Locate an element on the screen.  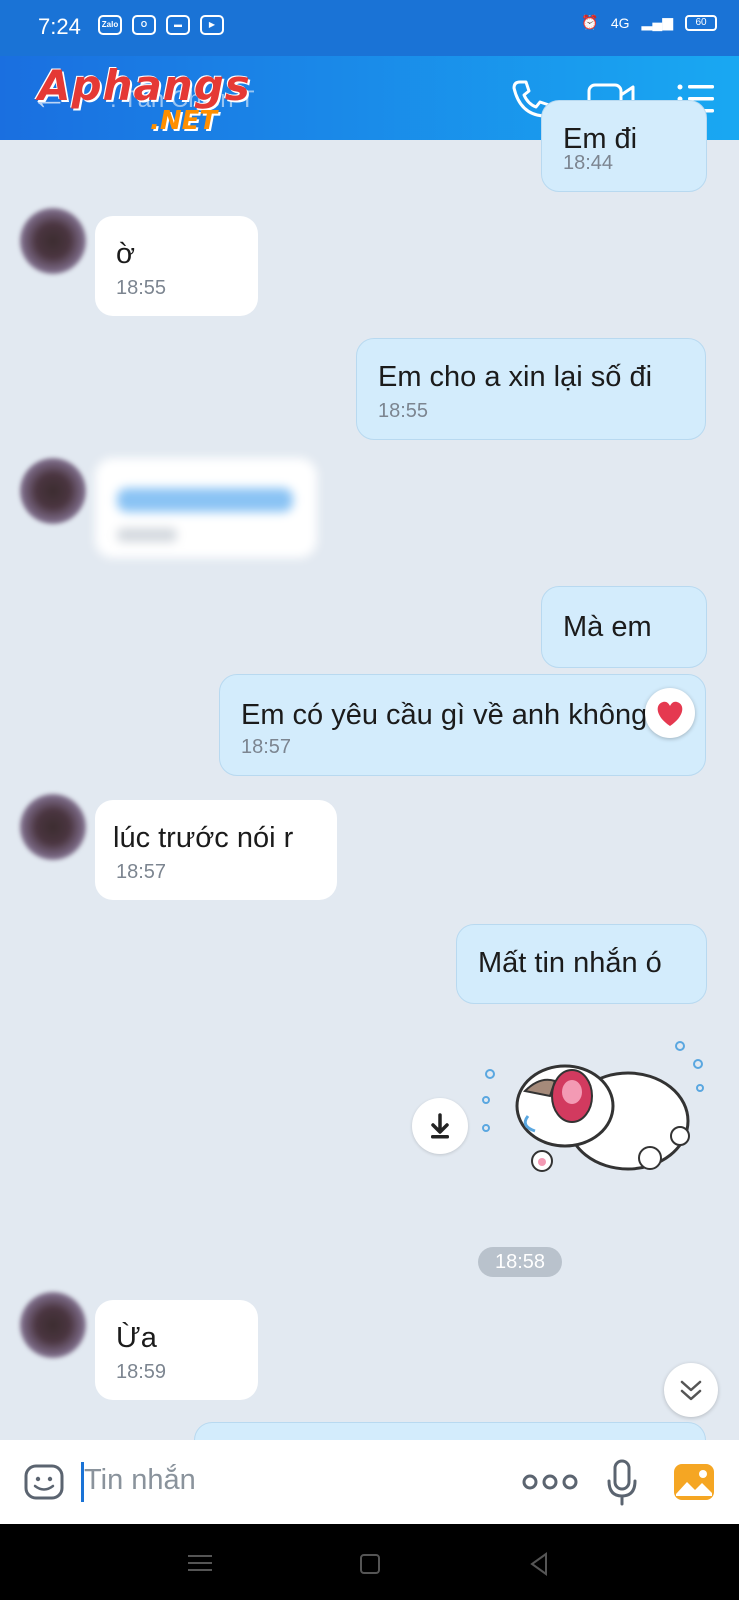
status-time: 7:24 is located at coordinates (59, 26).